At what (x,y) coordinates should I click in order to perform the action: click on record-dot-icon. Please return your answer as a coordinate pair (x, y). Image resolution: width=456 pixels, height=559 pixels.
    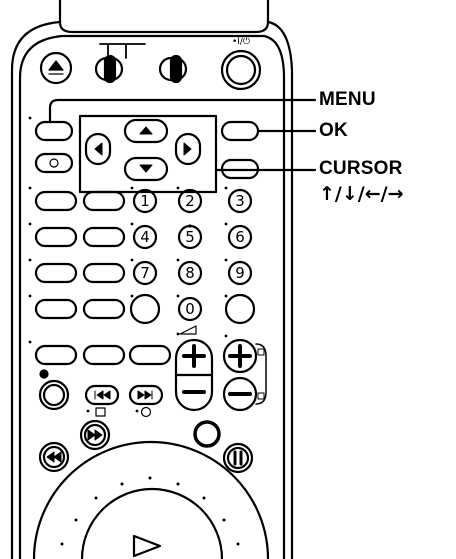
    Looking at the image, I should click on (44, 374).